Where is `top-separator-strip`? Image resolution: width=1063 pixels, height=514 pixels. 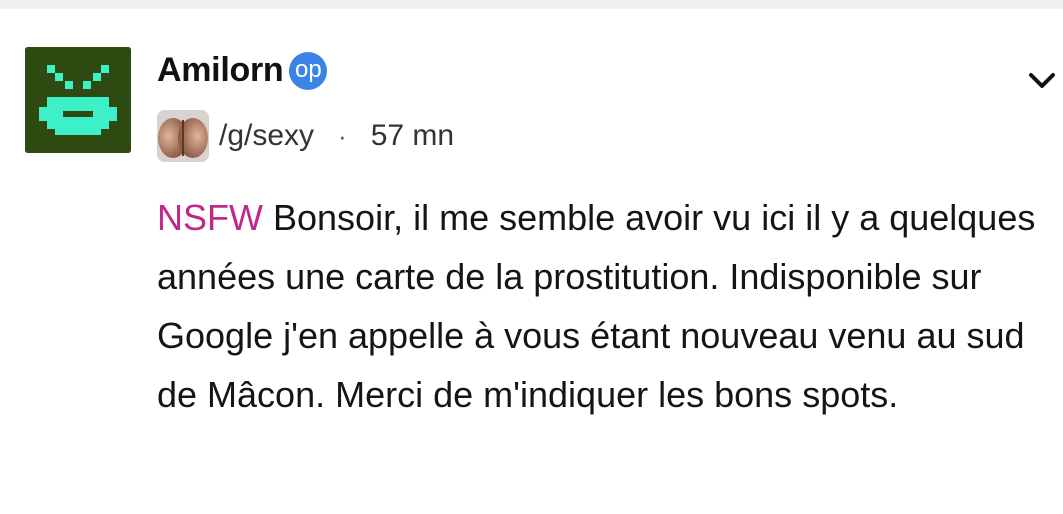
top-separator-strip is located at coordinates (531, 4).